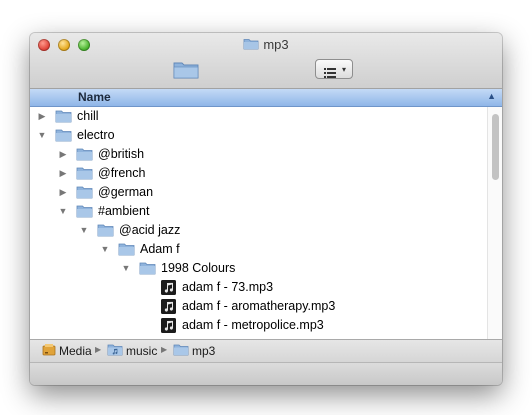 Image resolution: width=532 pixels, height=415 pixels. What do you see at coordinates (253, 325) in the screenshot?
I see `list-item-label: adam f - metropolice.mp3` at bounding box center [253, 325].